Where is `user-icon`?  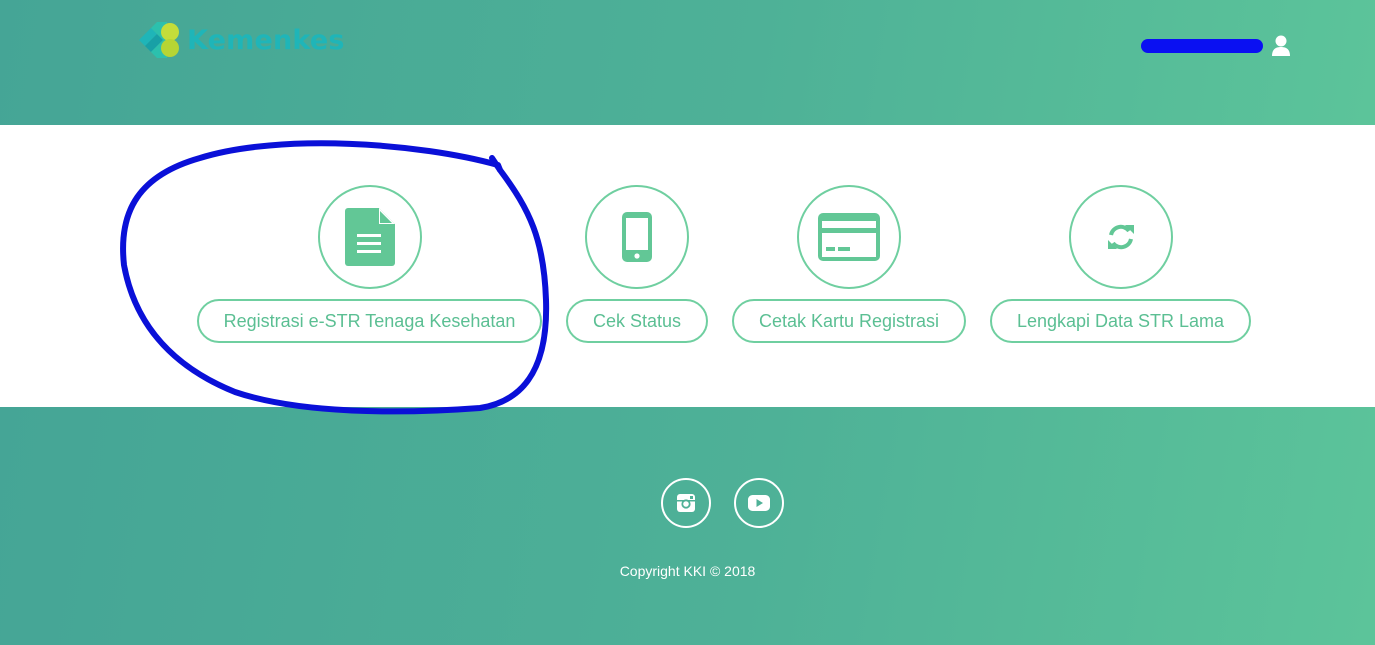 user-icon is located at coordinates (1281, 46).